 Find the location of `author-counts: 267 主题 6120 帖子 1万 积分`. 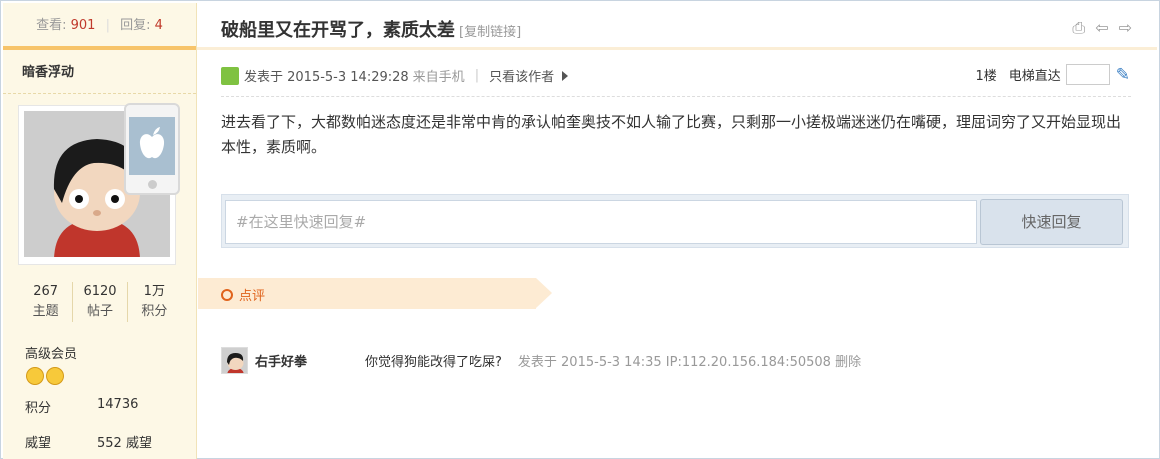

author-counts: 267 主题 6120 帖子 1万 积分 is located at coordinates (100, 302).